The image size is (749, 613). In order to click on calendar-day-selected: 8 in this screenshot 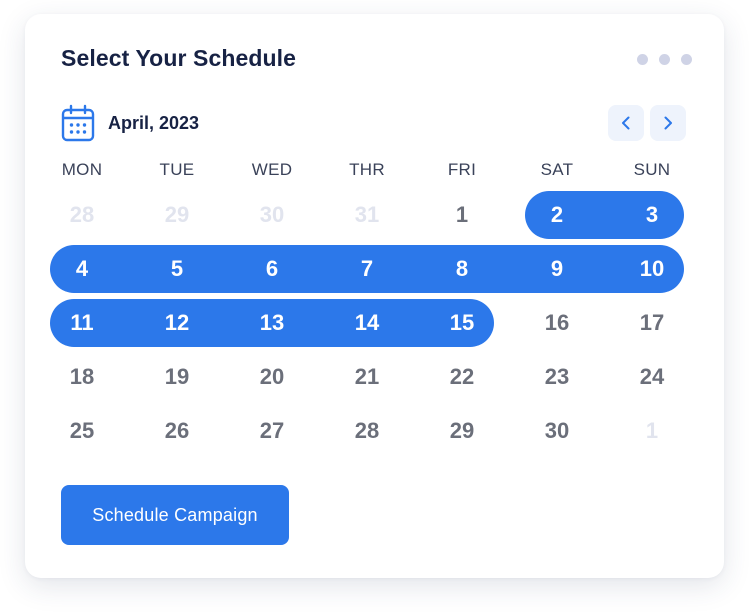, I will do `click(462, 269)`.